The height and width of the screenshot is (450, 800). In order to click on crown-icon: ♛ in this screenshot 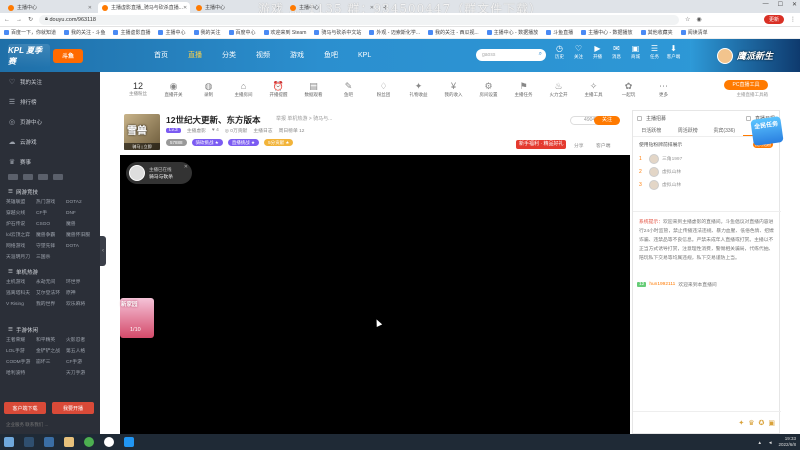, I will do `click(751, 423)`.